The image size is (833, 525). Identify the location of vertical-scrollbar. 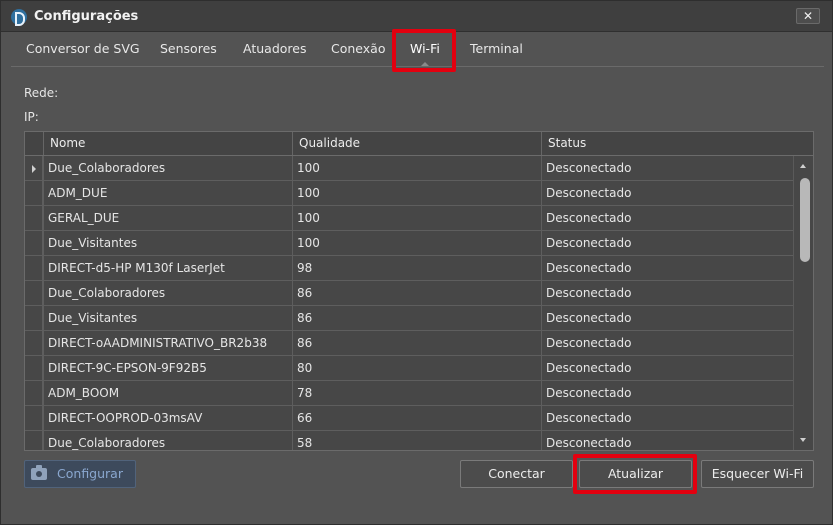
(803, 303).